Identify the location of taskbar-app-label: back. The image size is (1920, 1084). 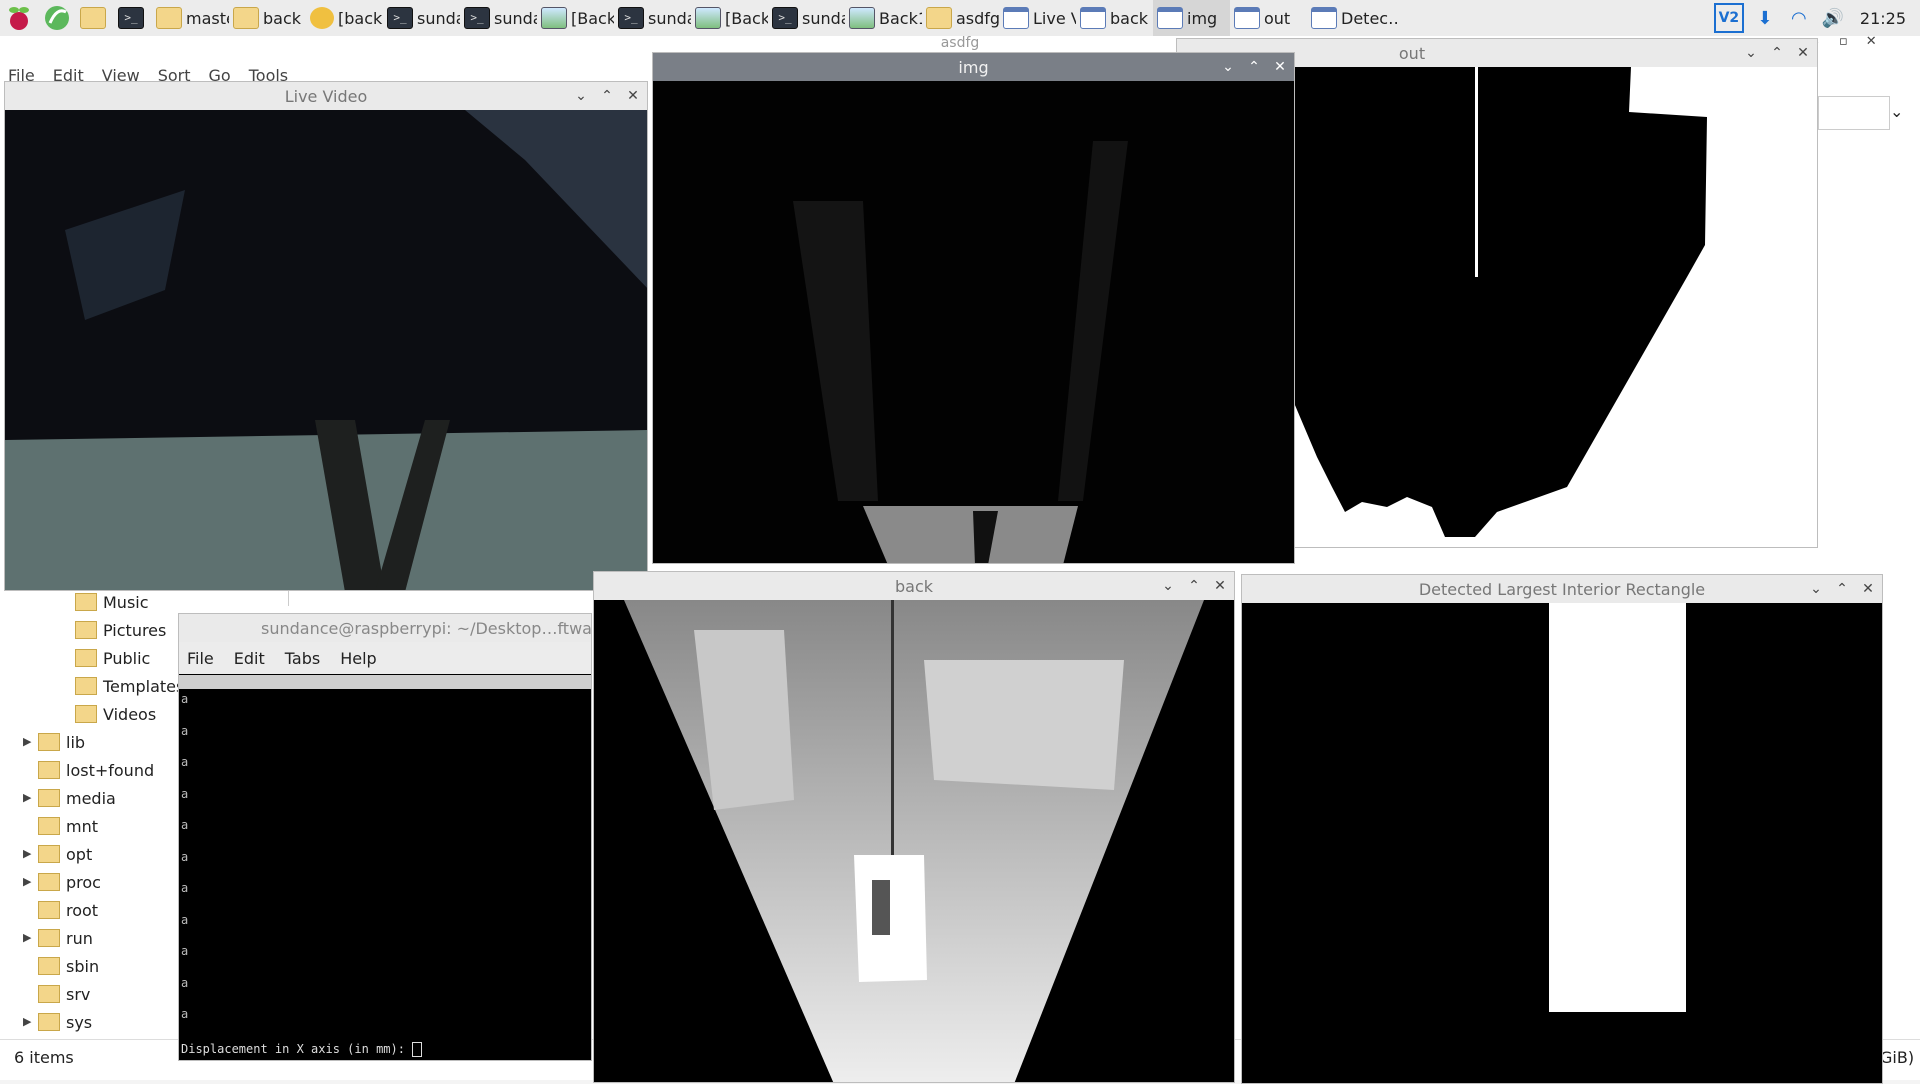
(282, 18).